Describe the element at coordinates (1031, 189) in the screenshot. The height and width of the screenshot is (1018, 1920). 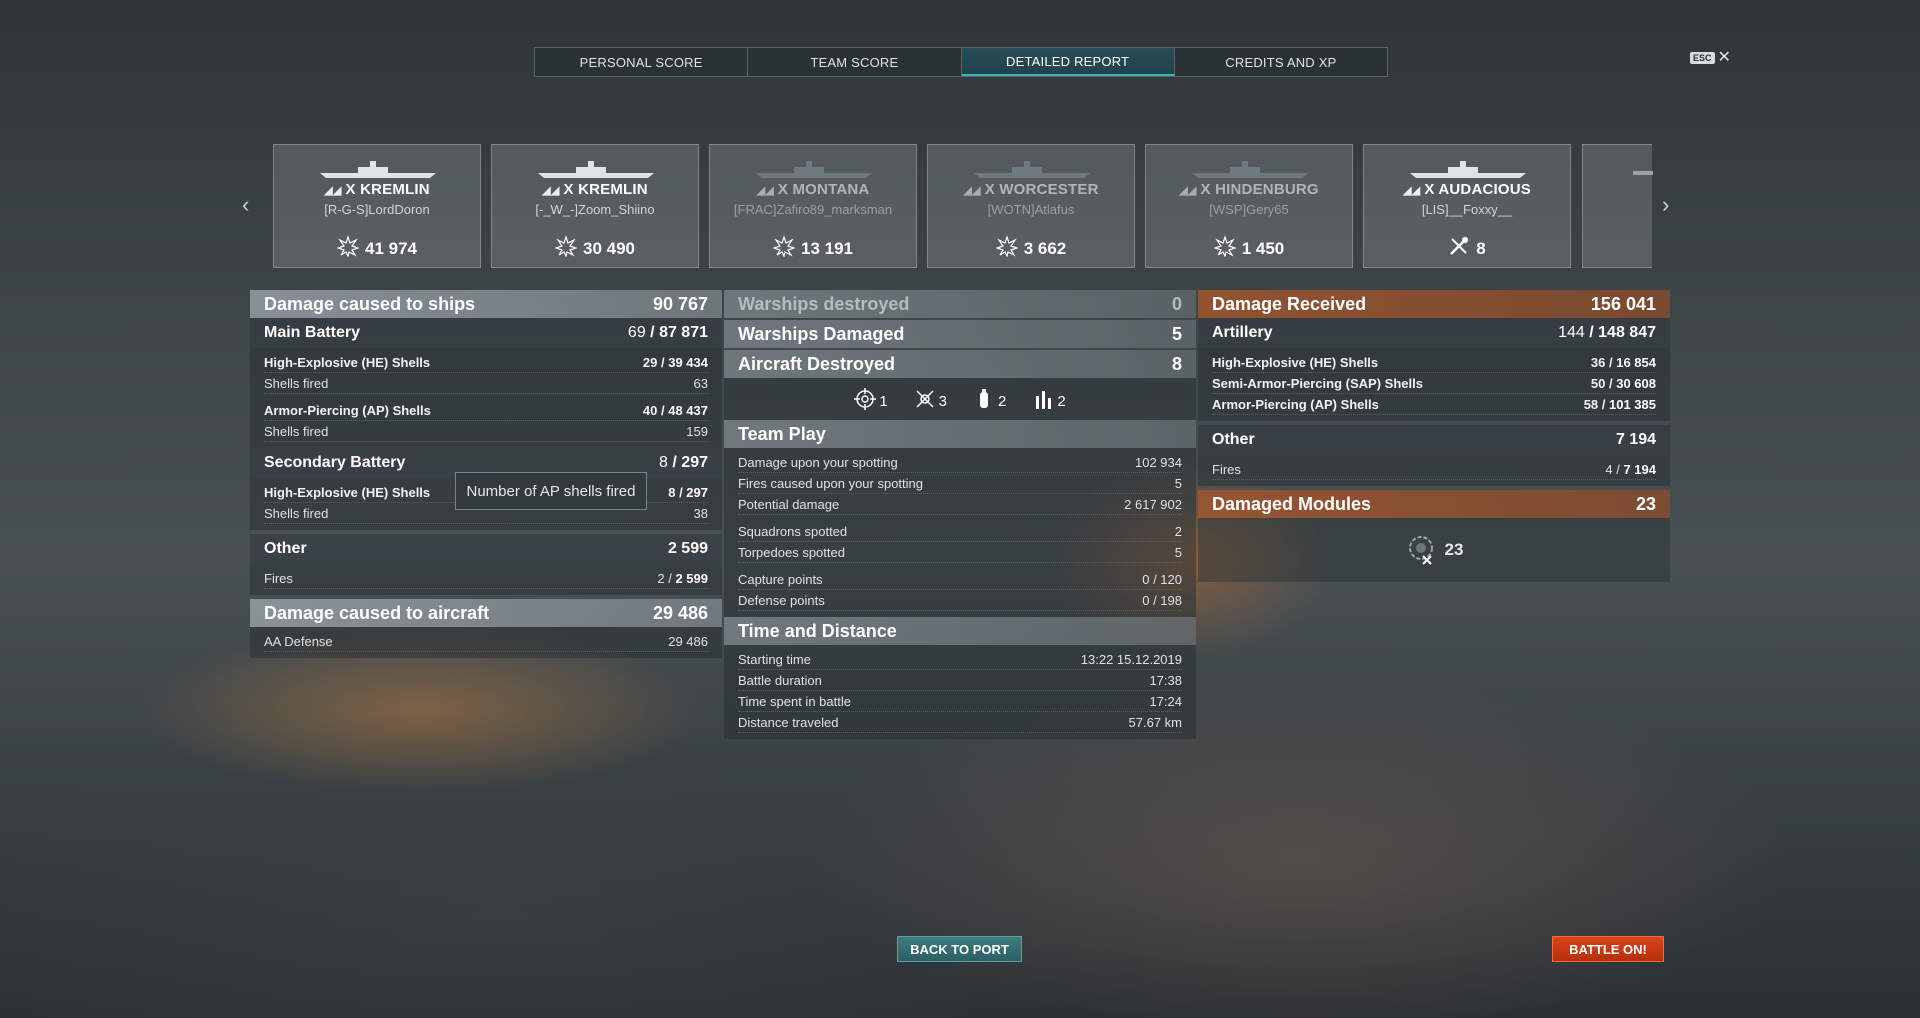
I see `ship-name: ◢◢ X WORCESTER` at that location.